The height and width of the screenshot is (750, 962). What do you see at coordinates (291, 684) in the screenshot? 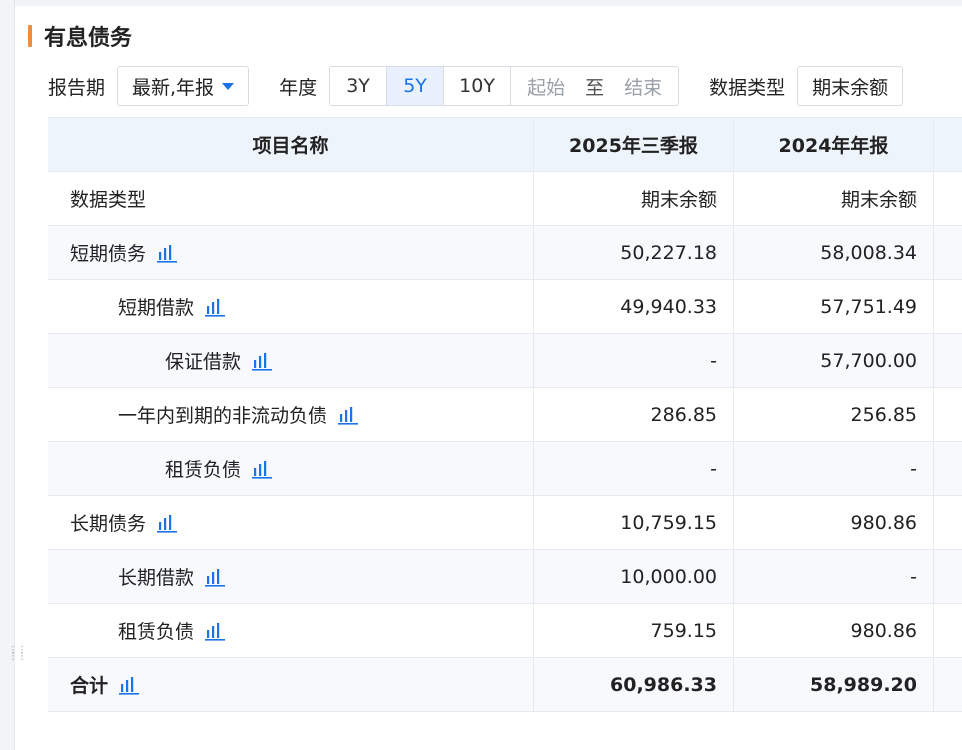
I see `row-label: 合计` at bounding box center [291, 684].